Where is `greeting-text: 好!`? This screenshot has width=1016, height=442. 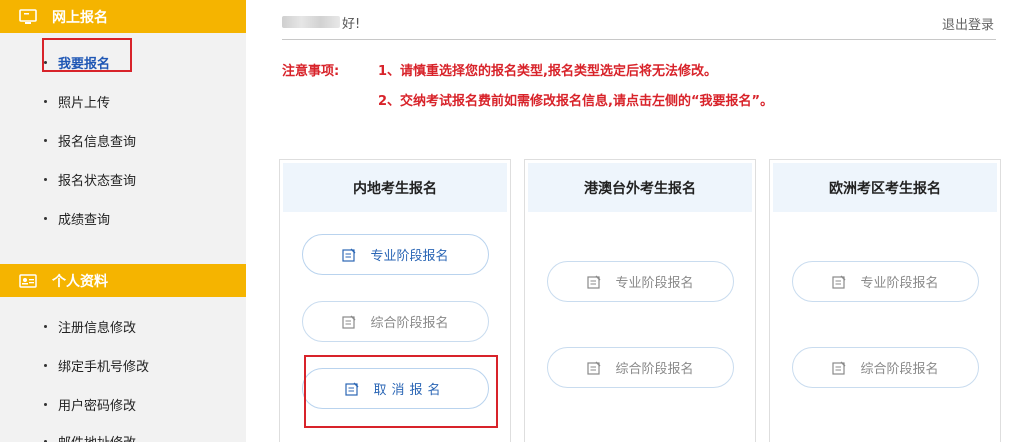 greeting-text: 好! is located at coordinates (351, 24).